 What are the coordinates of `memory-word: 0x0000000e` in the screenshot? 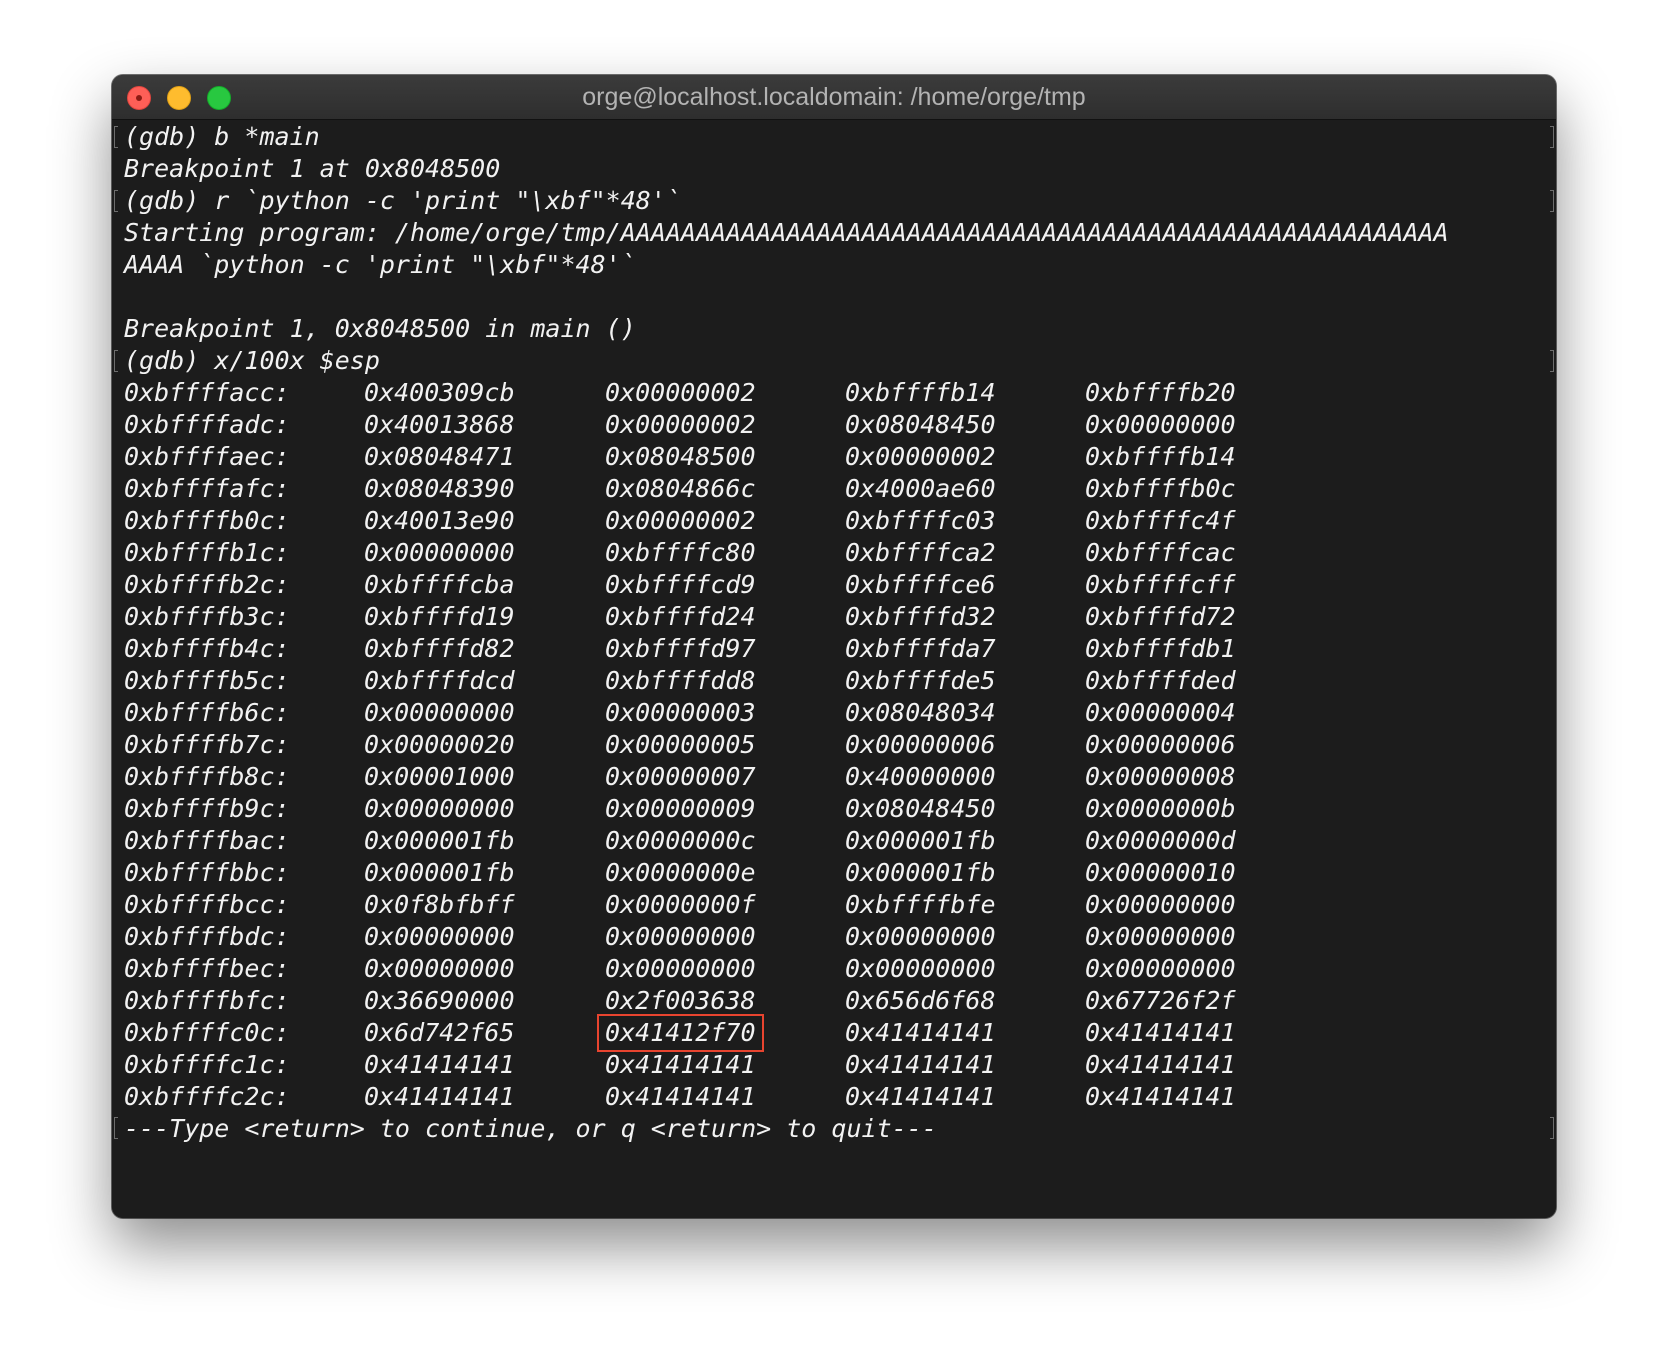 It's located at (680, 872).